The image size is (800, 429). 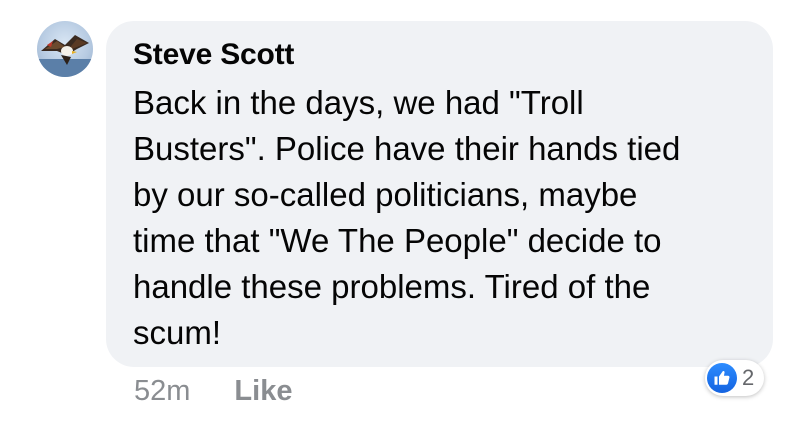 I want to click on thumbs-up-icon, so click(x=722, y=378).